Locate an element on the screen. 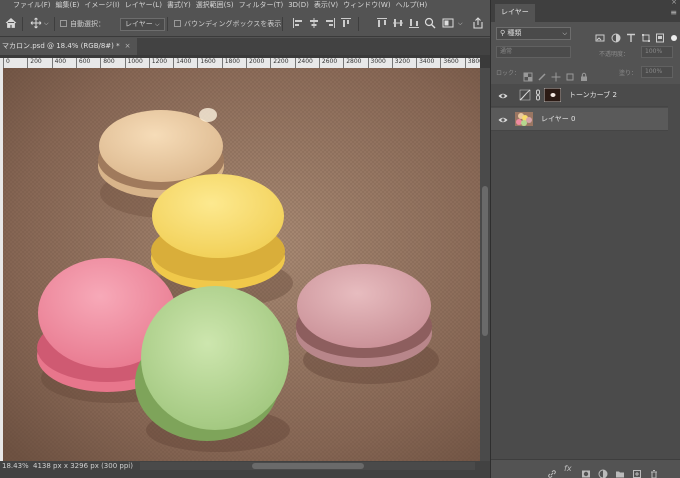  auto-select-dropdown: レイヤー ⌵ is located at coordinates (142, 24).